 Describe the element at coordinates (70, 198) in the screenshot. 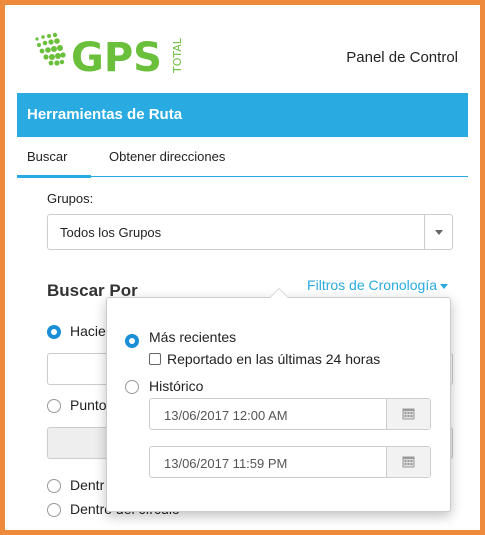

I see `grupos-label: Grupos:` at that location.